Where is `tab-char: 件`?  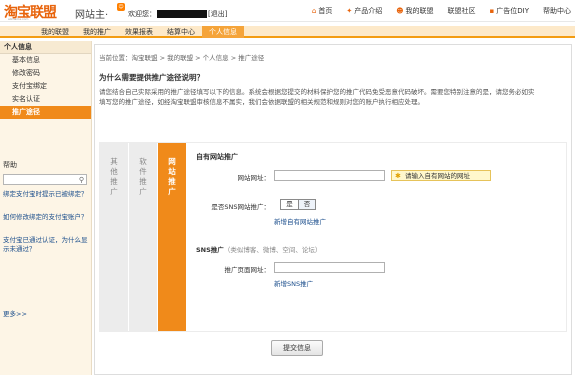 tab-char: 件 is located at coordinates (143, 171).